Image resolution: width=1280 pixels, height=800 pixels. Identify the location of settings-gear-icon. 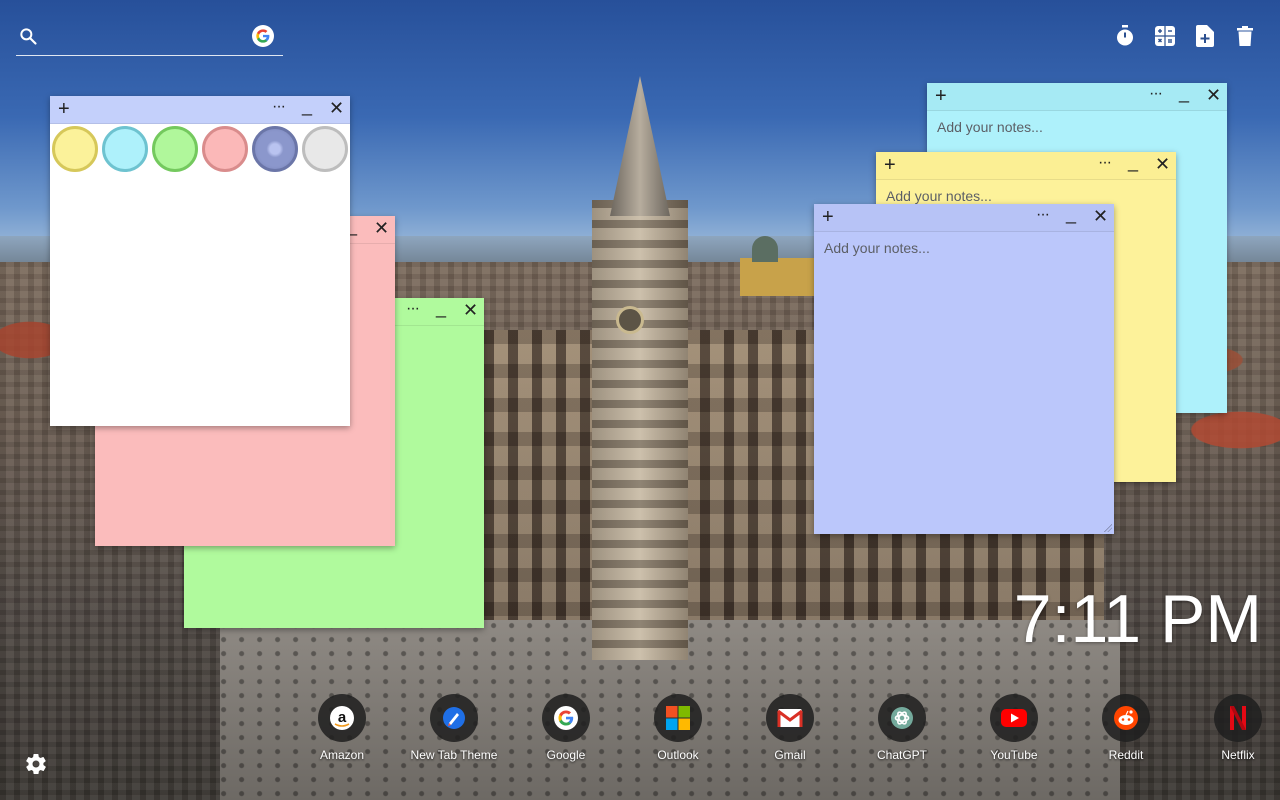
(36, 764).